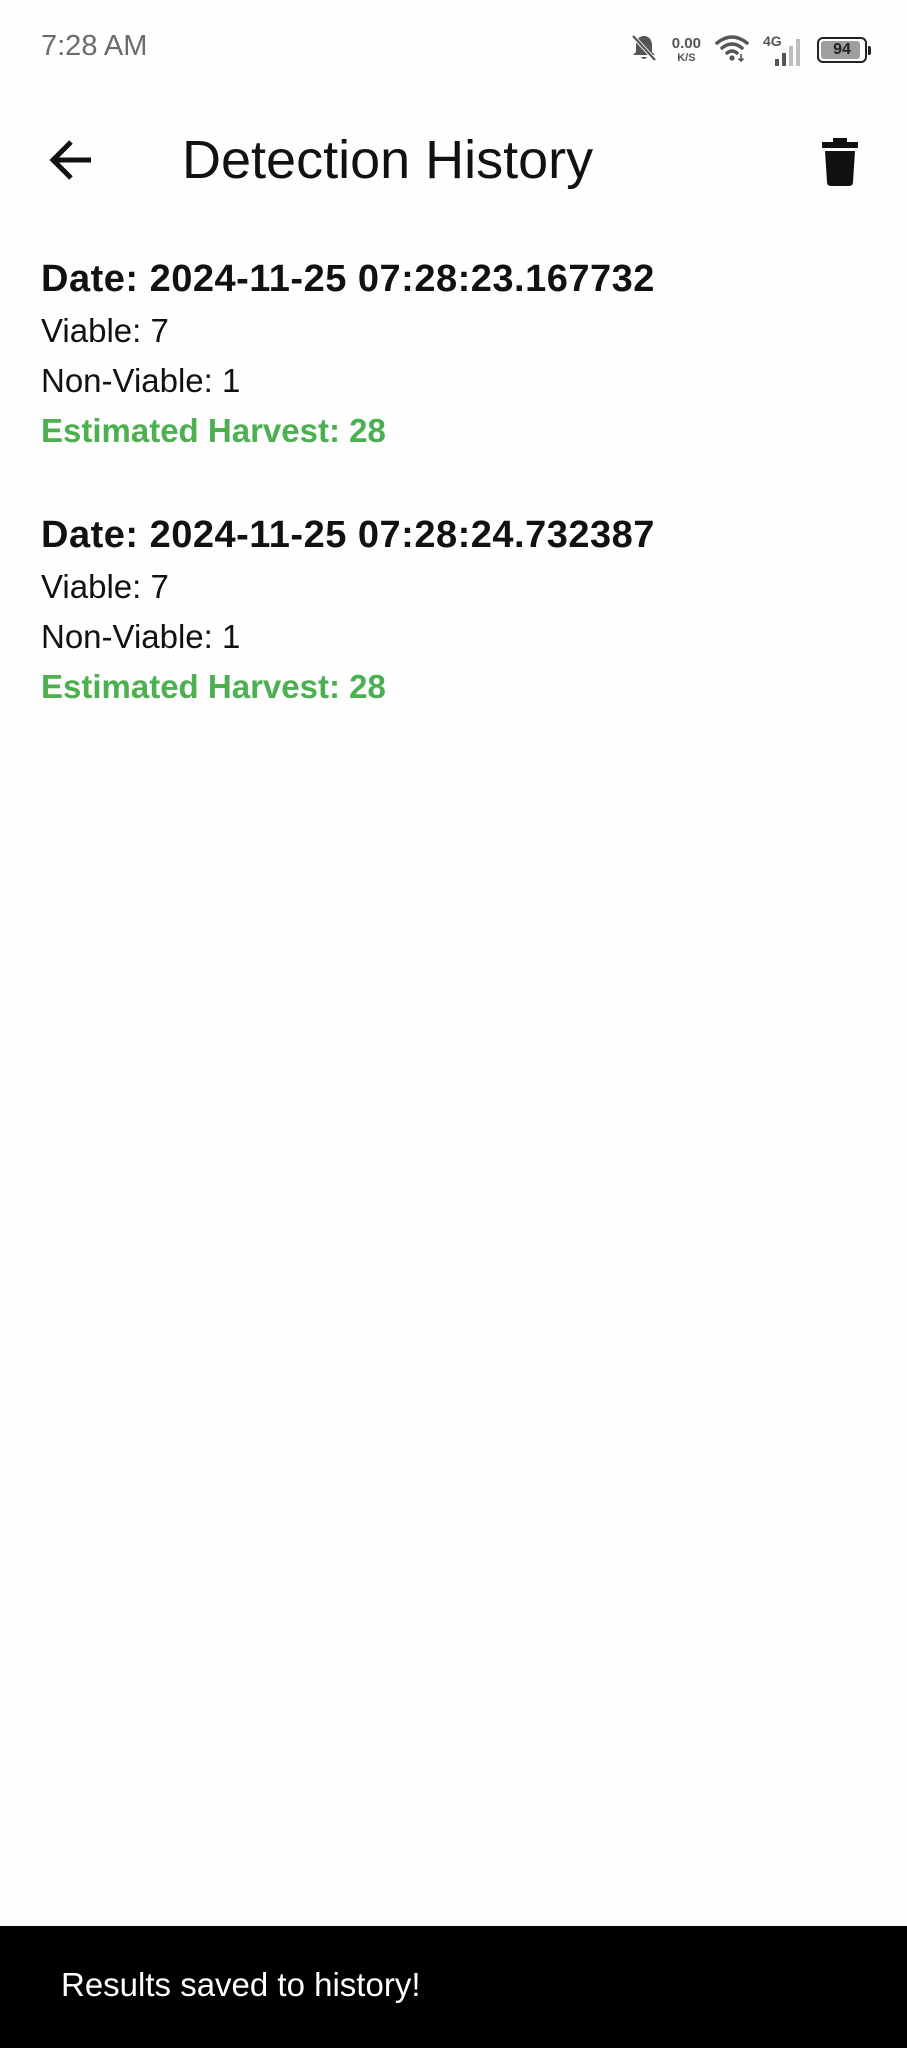 This screenshot has height=2048, width=907. I want to click on delete-history-button, so click(840, 164).